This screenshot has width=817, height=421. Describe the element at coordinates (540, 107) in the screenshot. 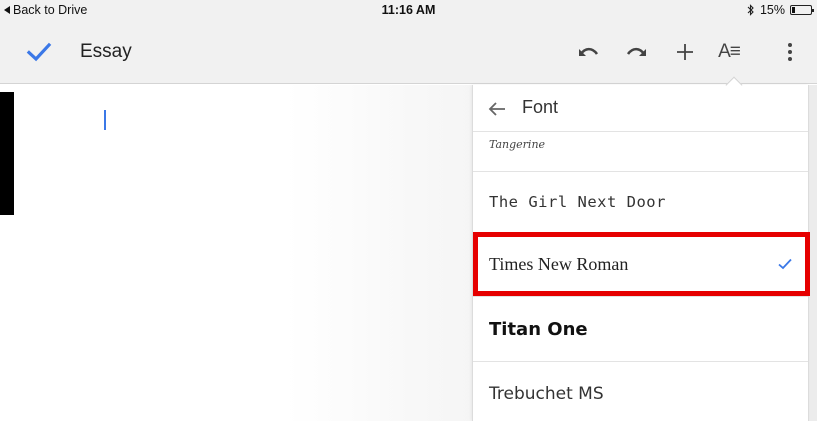

I see `font-panel-title: Font` at that location.